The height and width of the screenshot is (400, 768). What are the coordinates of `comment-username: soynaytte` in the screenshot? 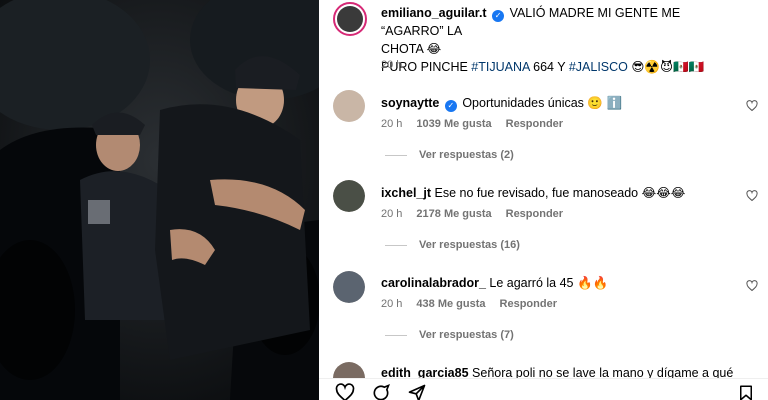 It's located at (410, 103).